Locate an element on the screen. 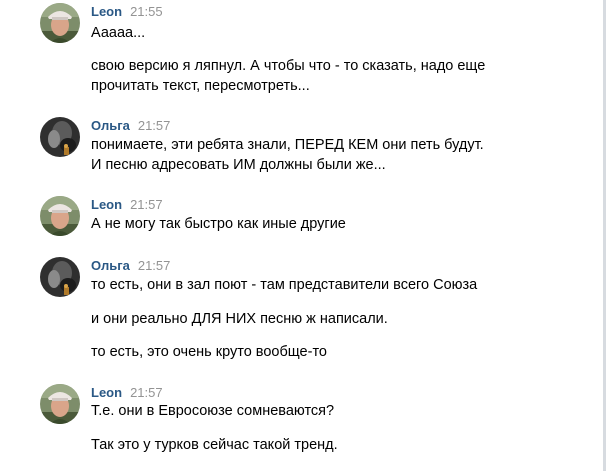  message-text: и они реально ДЛЯ НИХ песню ж написали. is located at coordinates (239, 319).